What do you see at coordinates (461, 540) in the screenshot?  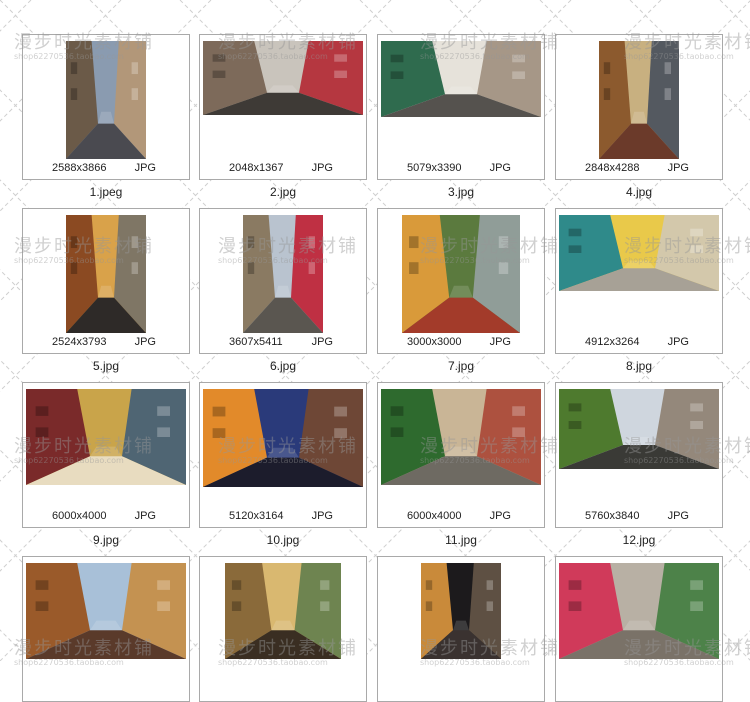 I see `file-name: 11.jpg` at bounding box center [461, 540].